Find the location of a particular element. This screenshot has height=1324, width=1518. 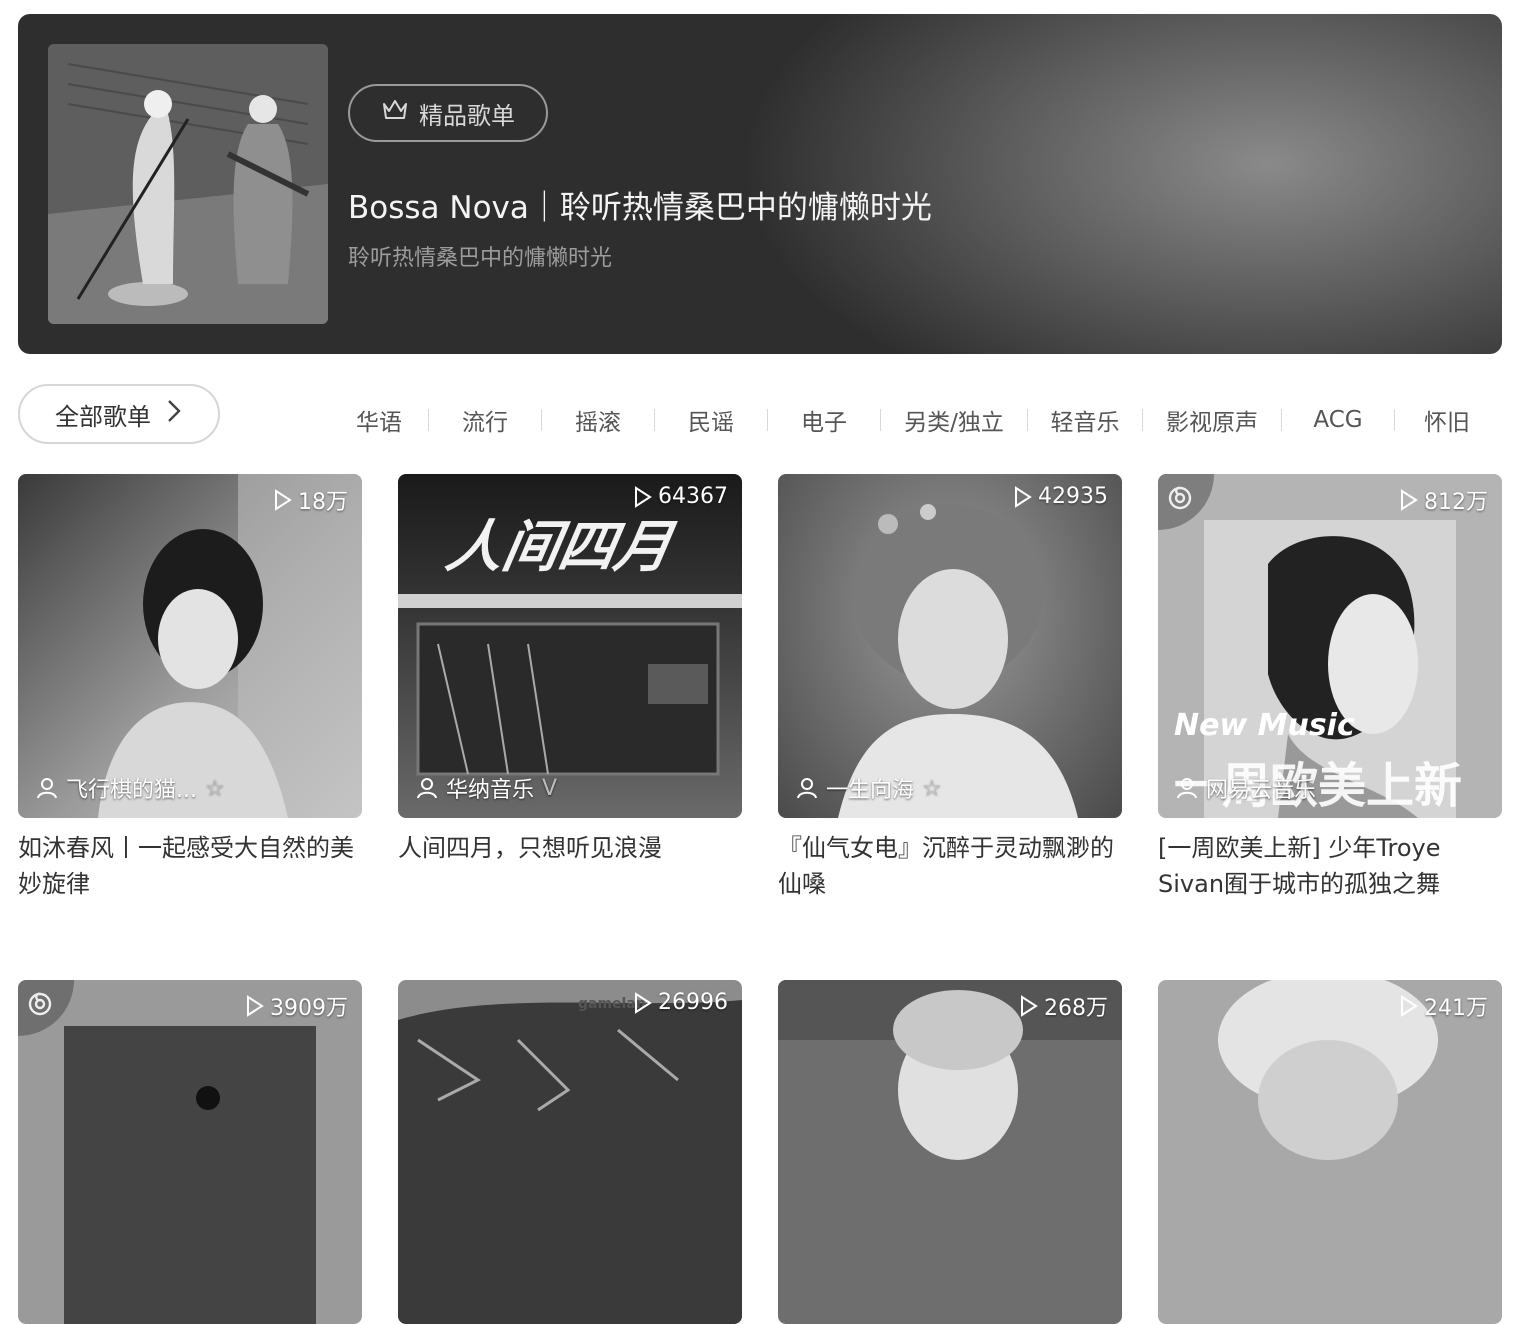

play-count: 26996 is located at coordinates (681, 1002).